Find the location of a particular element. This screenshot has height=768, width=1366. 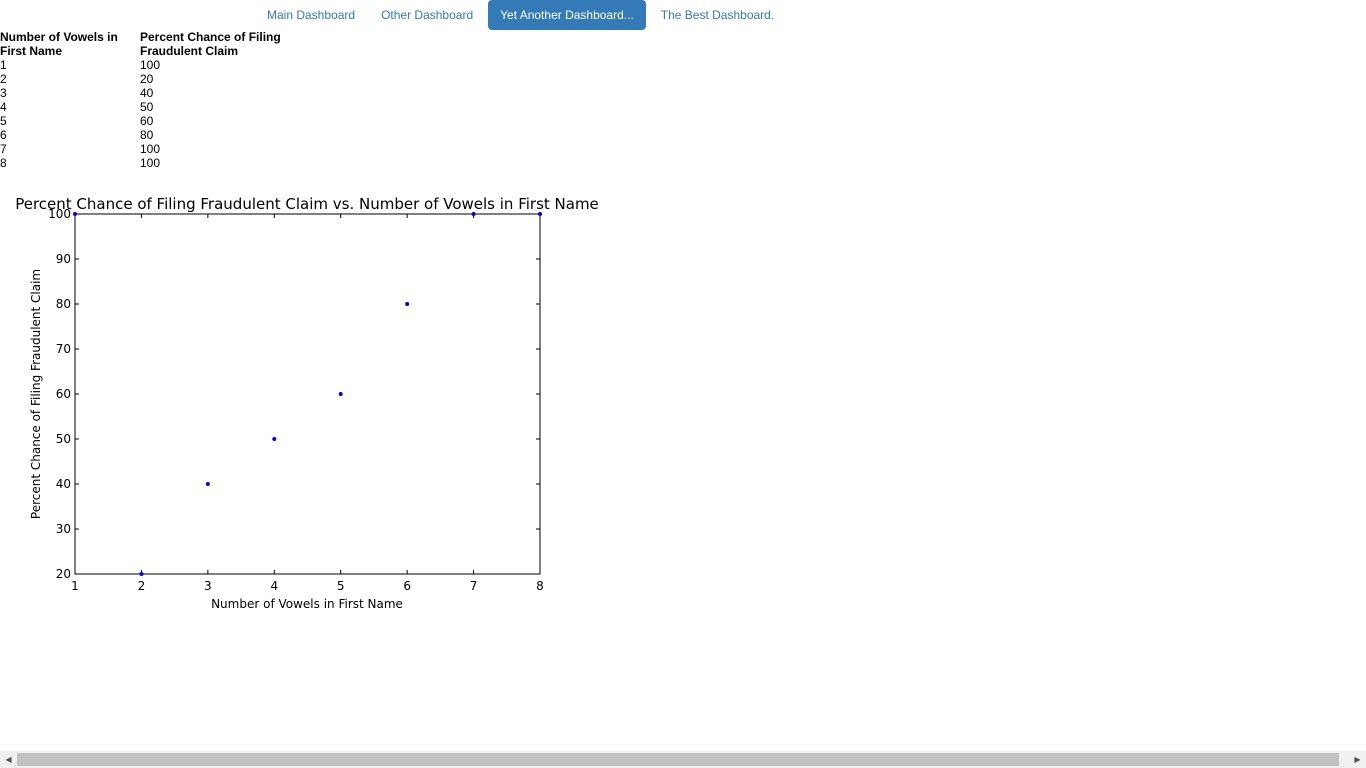

x-tick-label: 3 is located at coordinates (208, 586).